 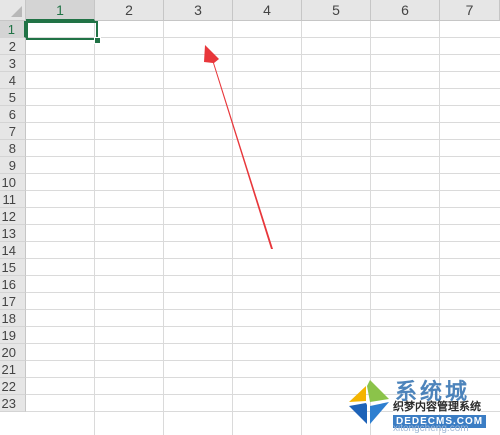 I want to click on column-header-1: 1, so click(x=60, y=10).